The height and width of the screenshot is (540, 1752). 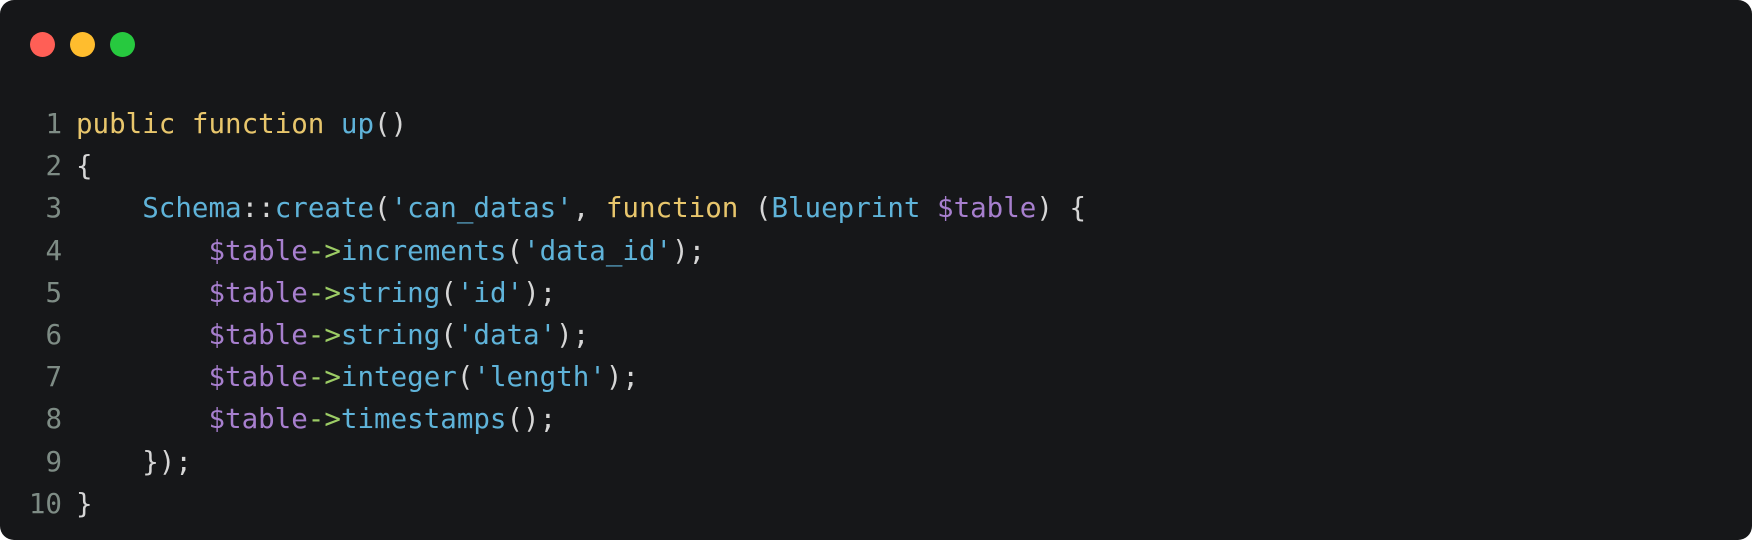 What do you see at coordinates (543, 462) in the screenshot?
I see `code-line: 9 });` at bounding box center [543, 462].